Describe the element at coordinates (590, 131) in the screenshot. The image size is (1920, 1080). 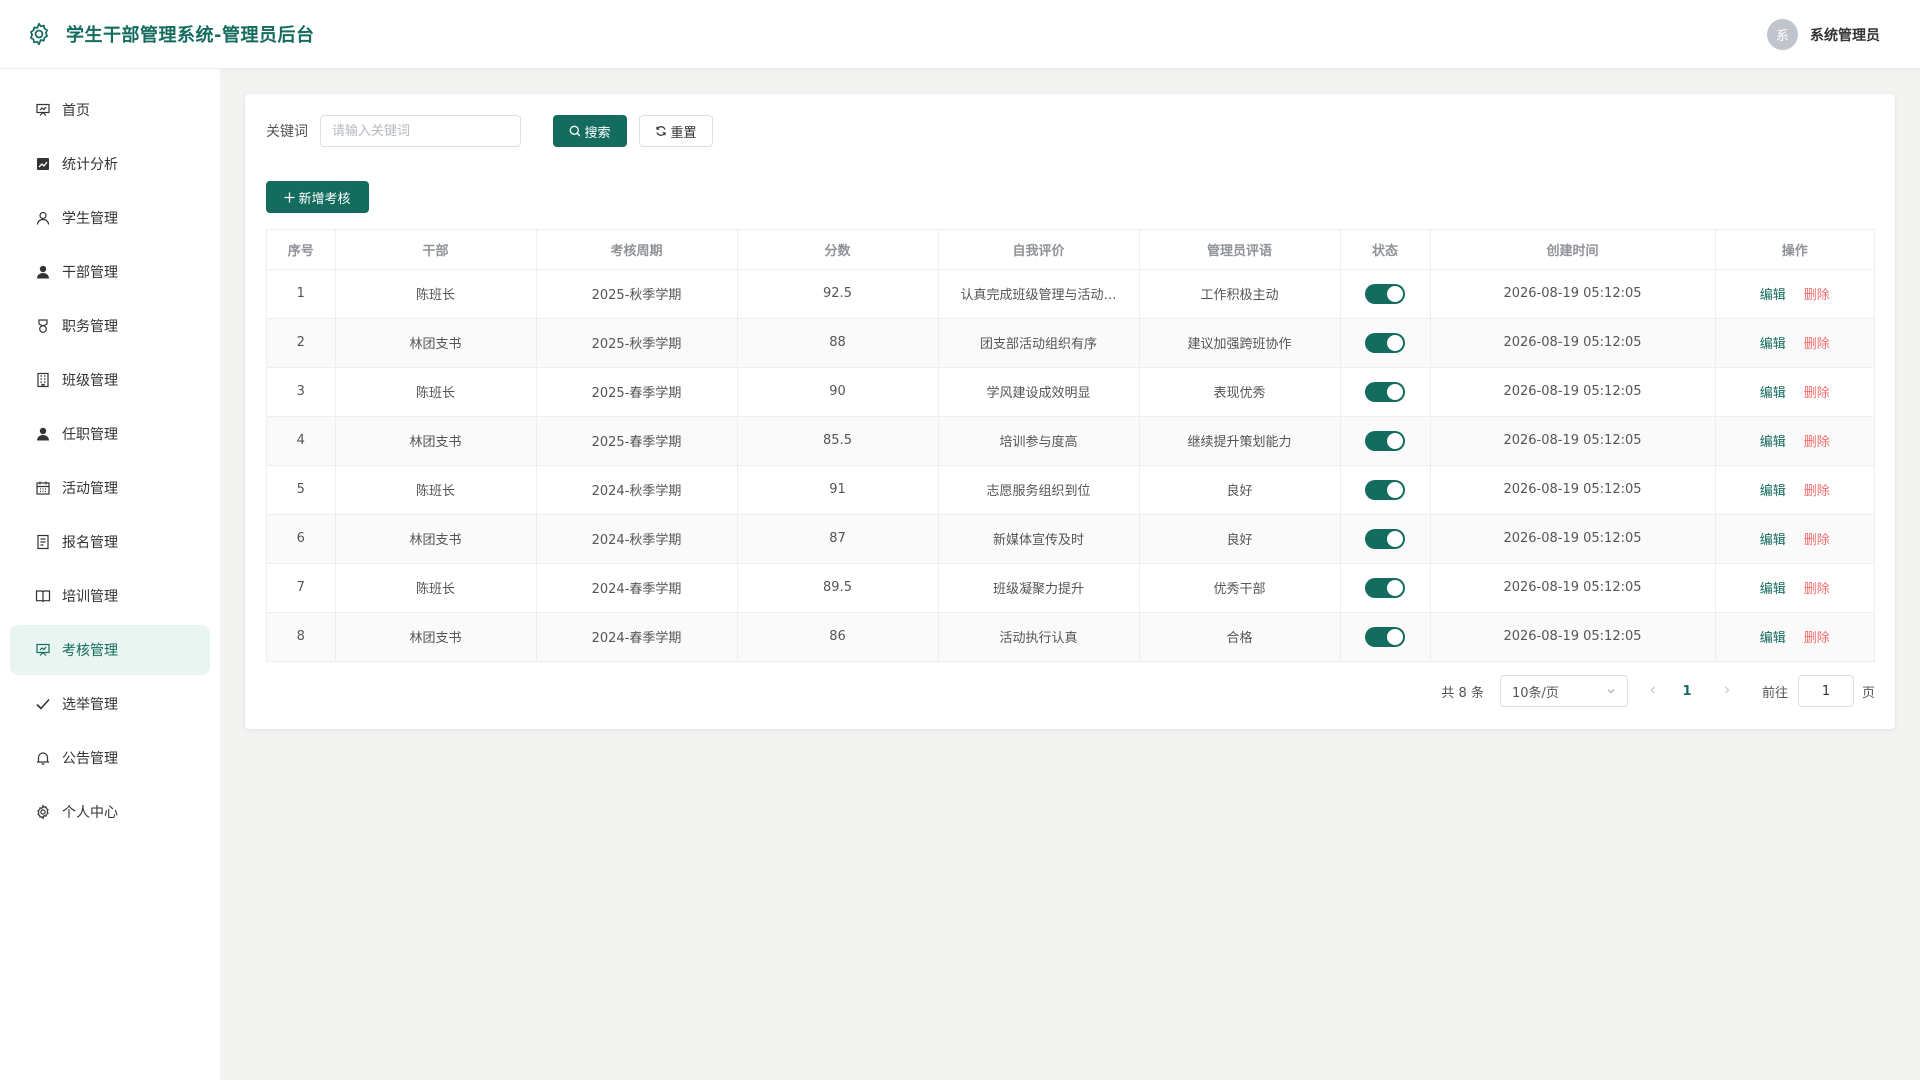
I see `search-button: 搜索` at that location.